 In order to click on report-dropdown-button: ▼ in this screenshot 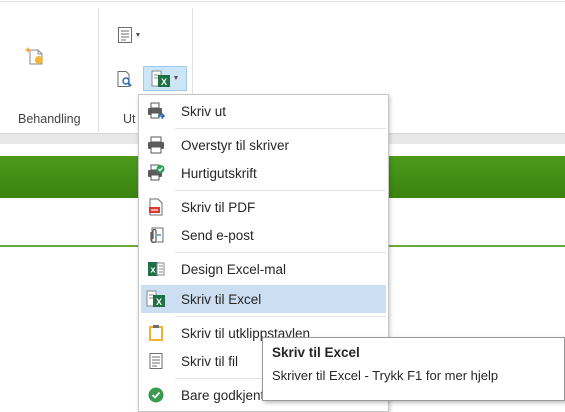, I will do `click(129, 35)`.